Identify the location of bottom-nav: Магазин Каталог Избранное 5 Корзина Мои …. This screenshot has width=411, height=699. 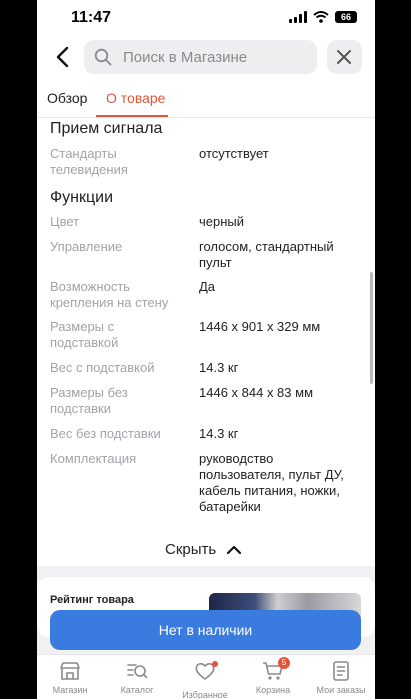
(206, 676).